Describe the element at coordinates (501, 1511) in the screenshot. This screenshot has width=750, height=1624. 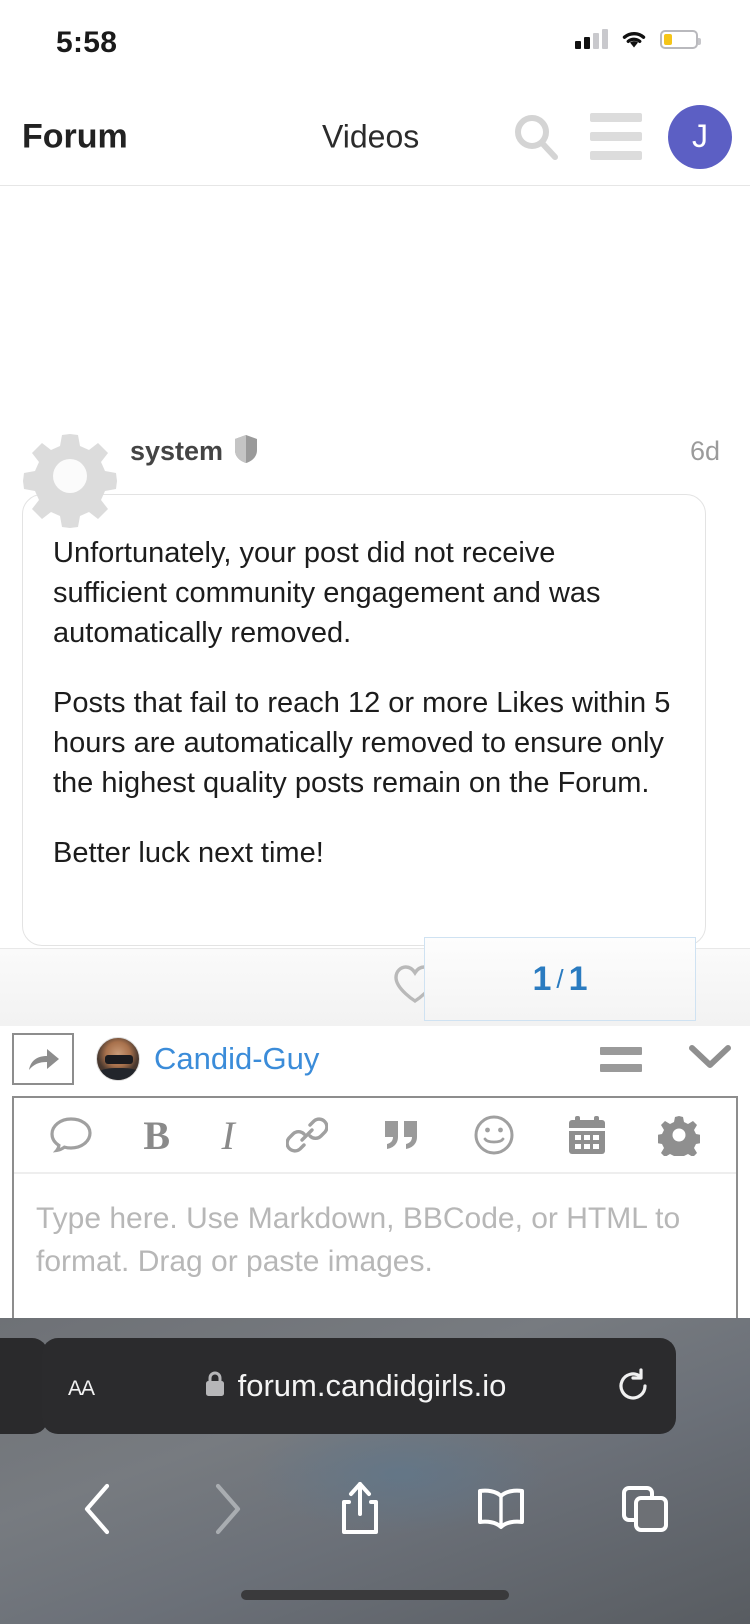
I see `book-bookmarks-icon` at that location.